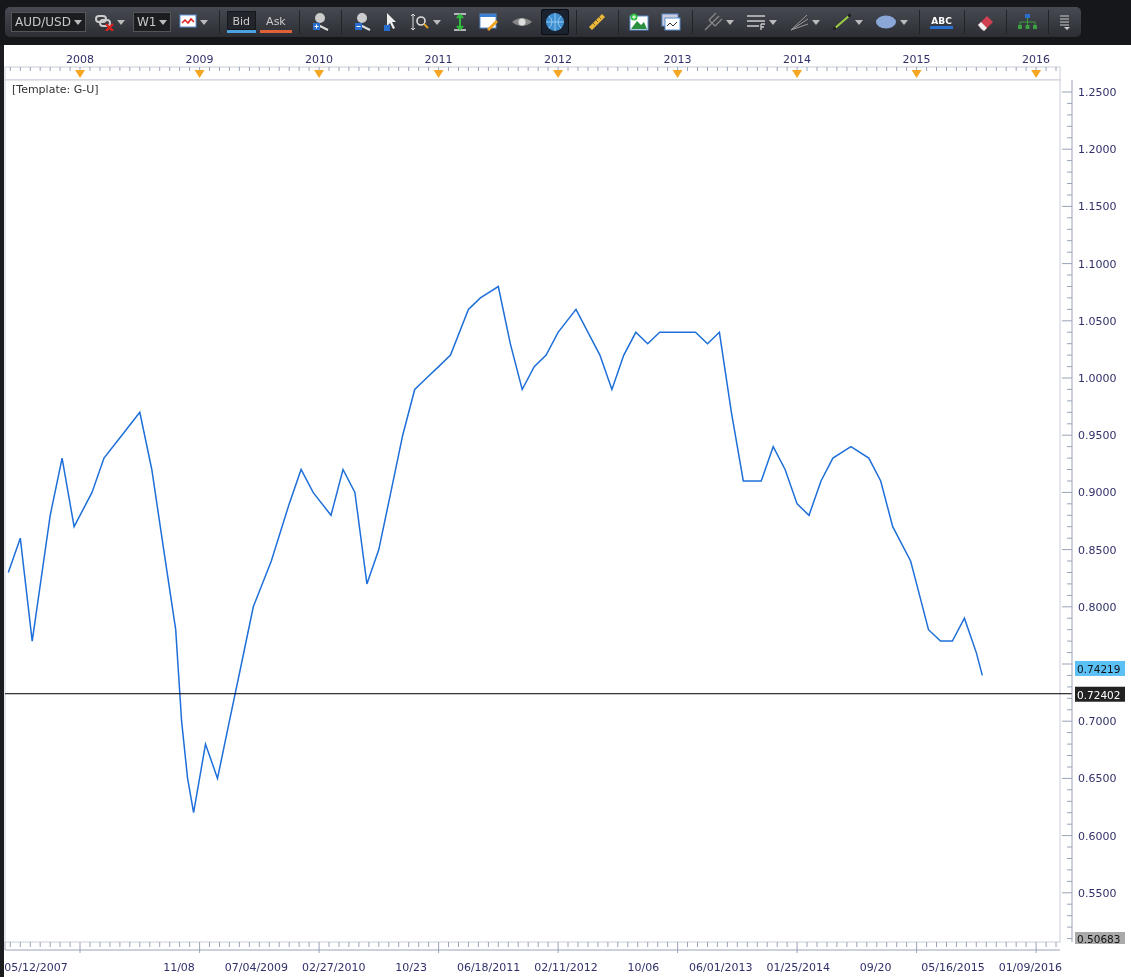 This screenshot has width=1131, height=977. Describe the element at coordinates (152, 22) in the screenshot. I see `timeframe-select: W1` at that location.